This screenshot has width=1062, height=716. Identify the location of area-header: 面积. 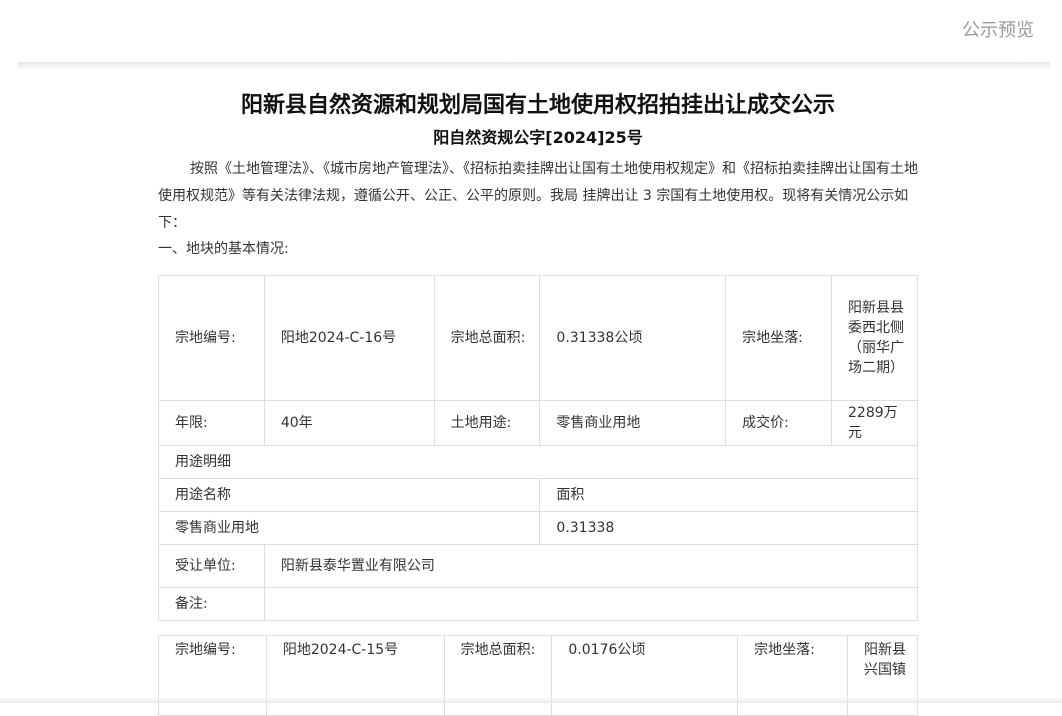
(728, 495).